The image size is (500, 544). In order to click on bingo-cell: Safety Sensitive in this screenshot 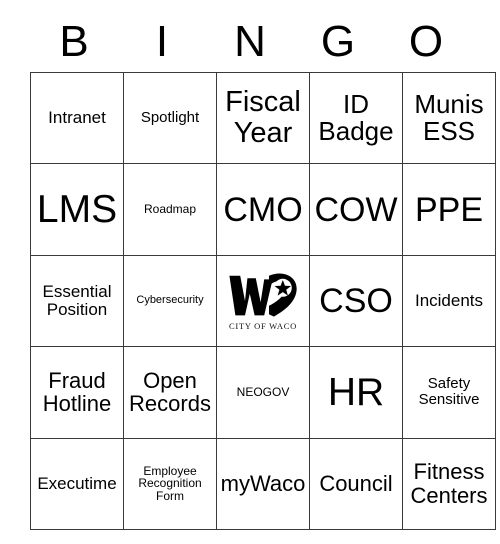, I will do `click(449, 392)`.